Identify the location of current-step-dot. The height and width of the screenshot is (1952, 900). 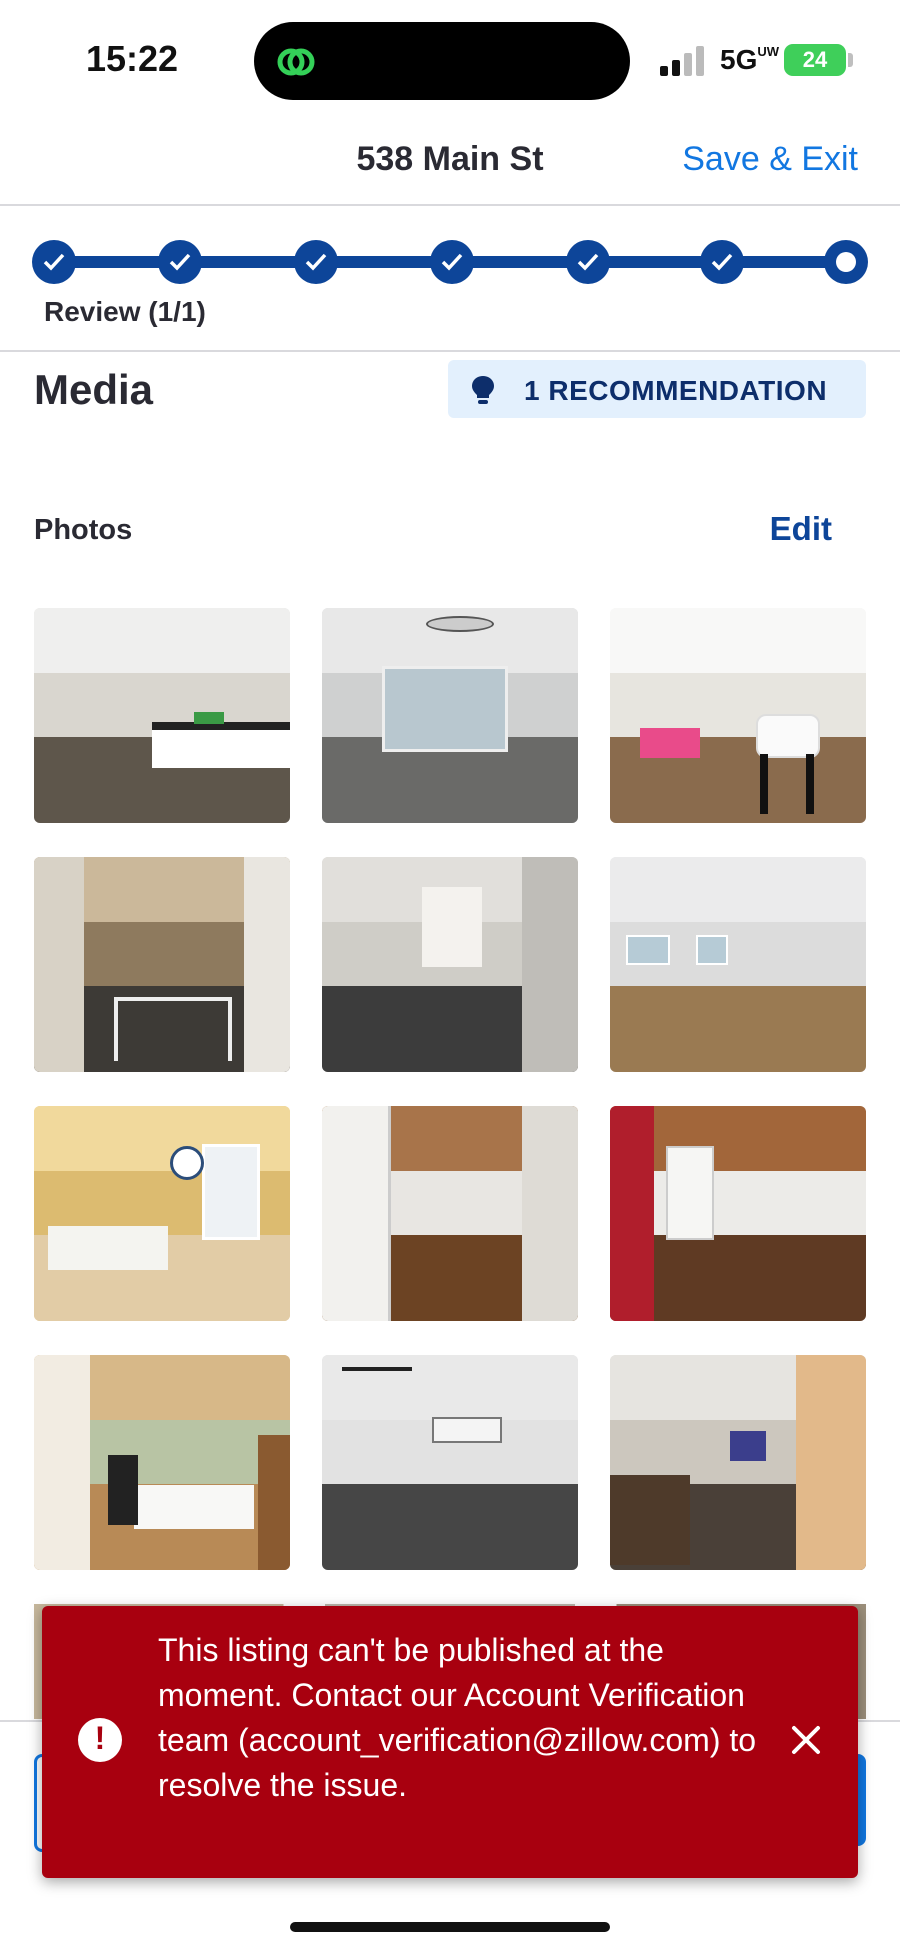
(846, 262).